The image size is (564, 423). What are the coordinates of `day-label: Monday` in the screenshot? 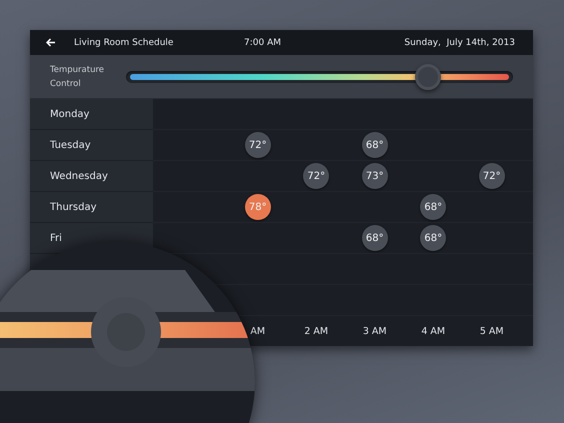 It's located at (70, 114).